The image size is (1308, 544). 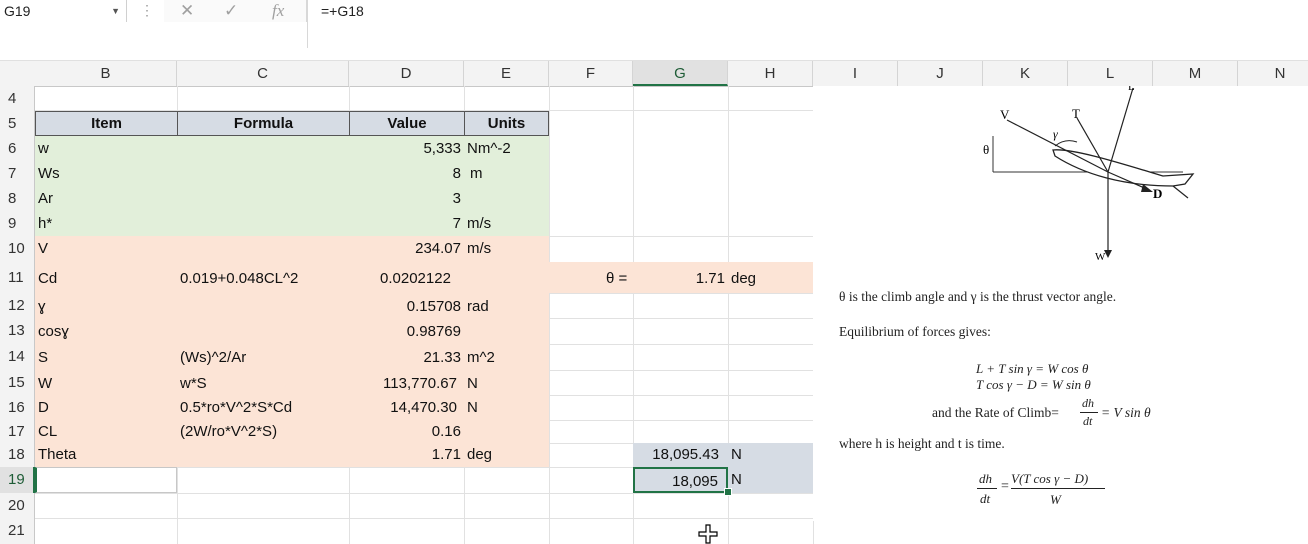 What do you see at coordinates (17, 277) in the screenshot?
I see `row-header-11: 11` at bounding box center [17, 277].